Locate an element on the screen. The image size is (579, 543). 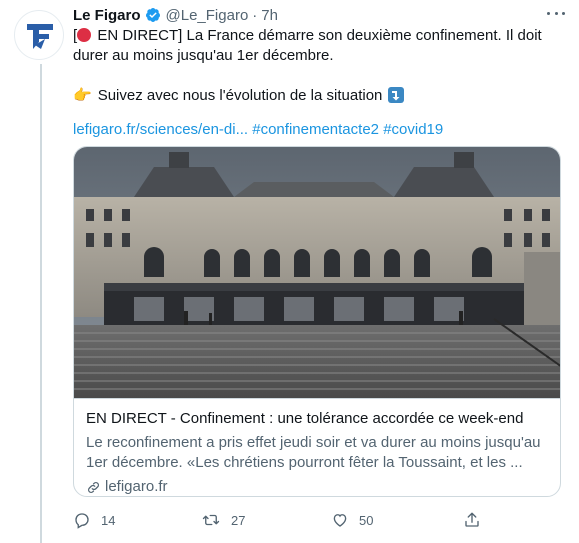
card-domain-text: lefigaro.fr is located at coordinates (136, 486).